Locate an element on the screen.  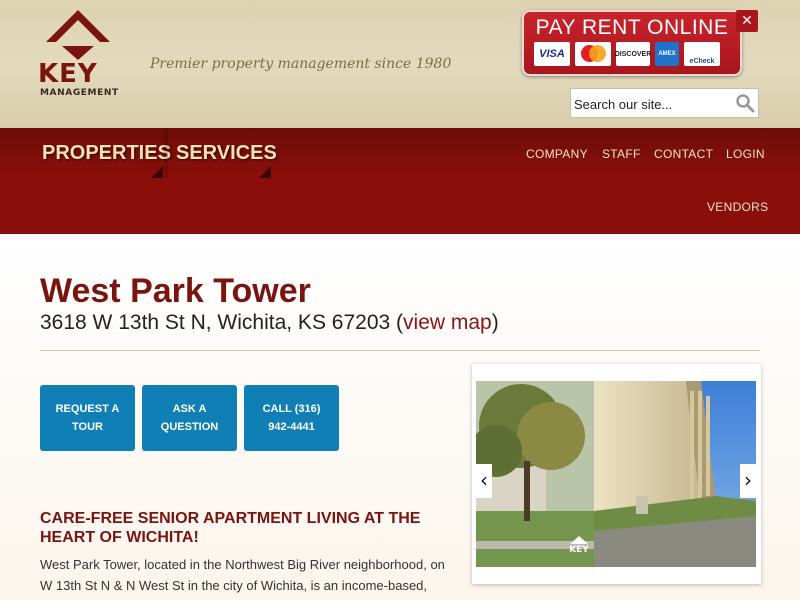
nav-staff: STAFF is located at coordinates (621, 154).